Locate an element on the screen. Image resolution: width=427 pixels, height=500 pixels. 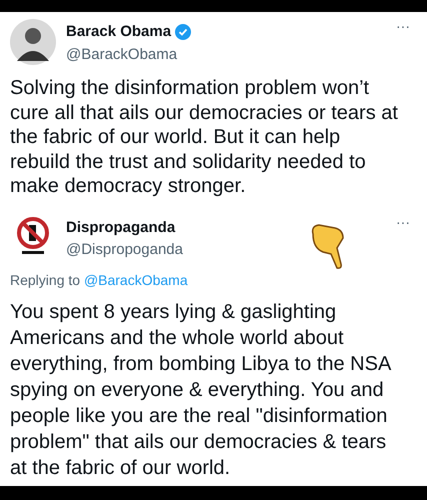
username: @BarackObama is located at coordinates (226, 55).